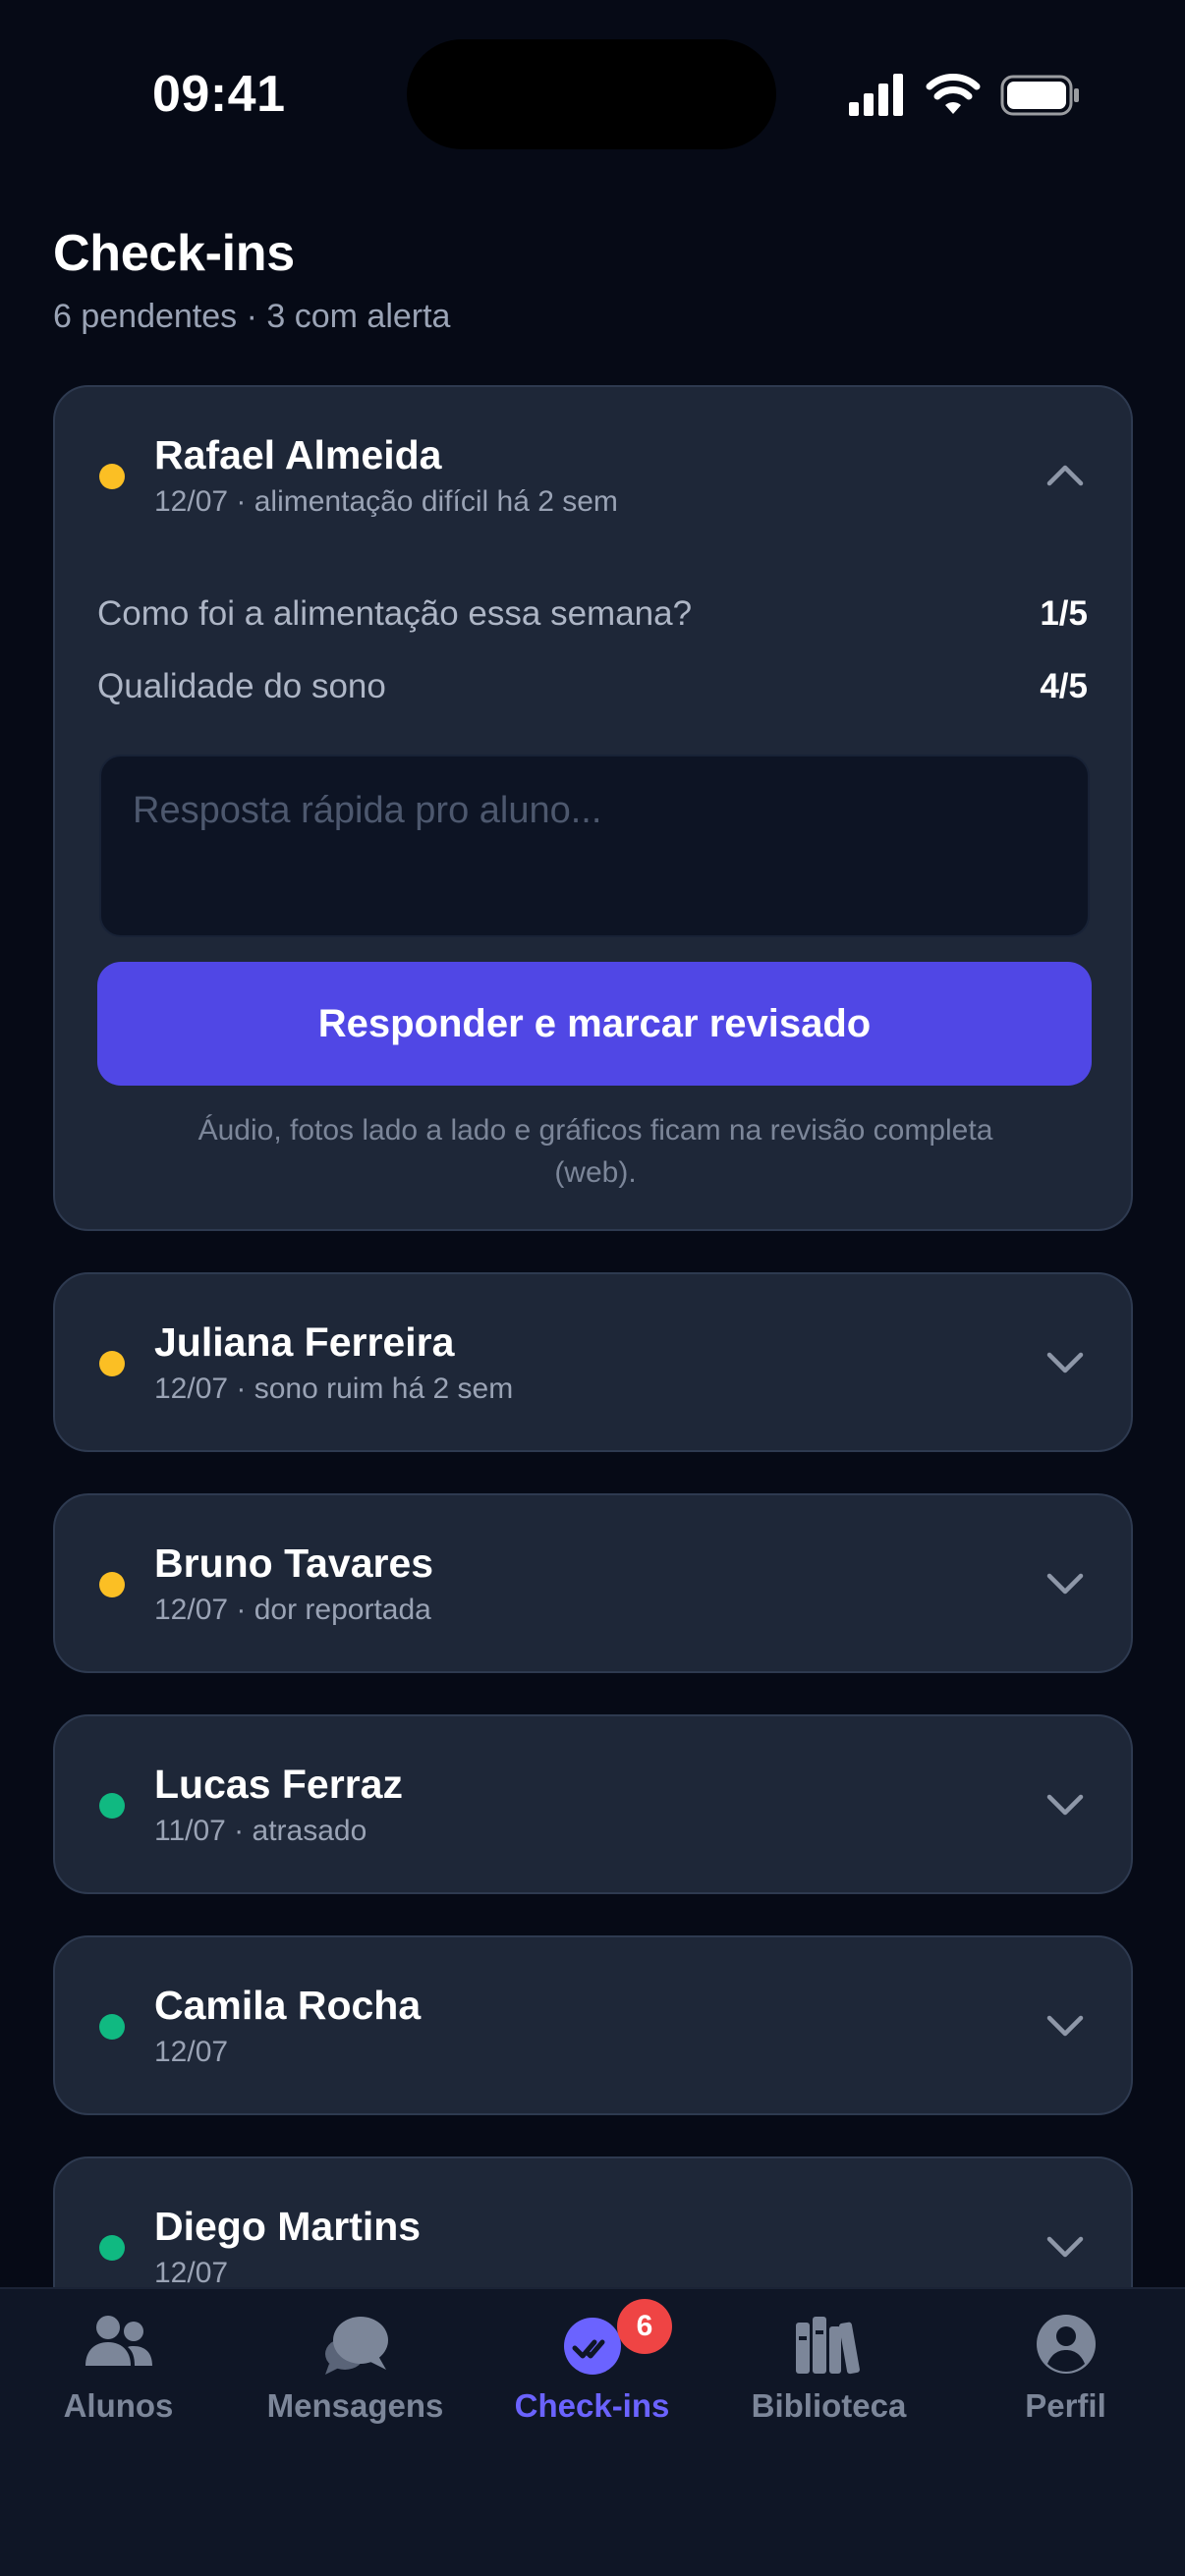 This screenshot has width=1185, height=2576. Describe the element at coordinates (386, 501) in the screenshot. I see `checkin-meta: 12/07 · alimentação difícil há 2 sem` at that location.